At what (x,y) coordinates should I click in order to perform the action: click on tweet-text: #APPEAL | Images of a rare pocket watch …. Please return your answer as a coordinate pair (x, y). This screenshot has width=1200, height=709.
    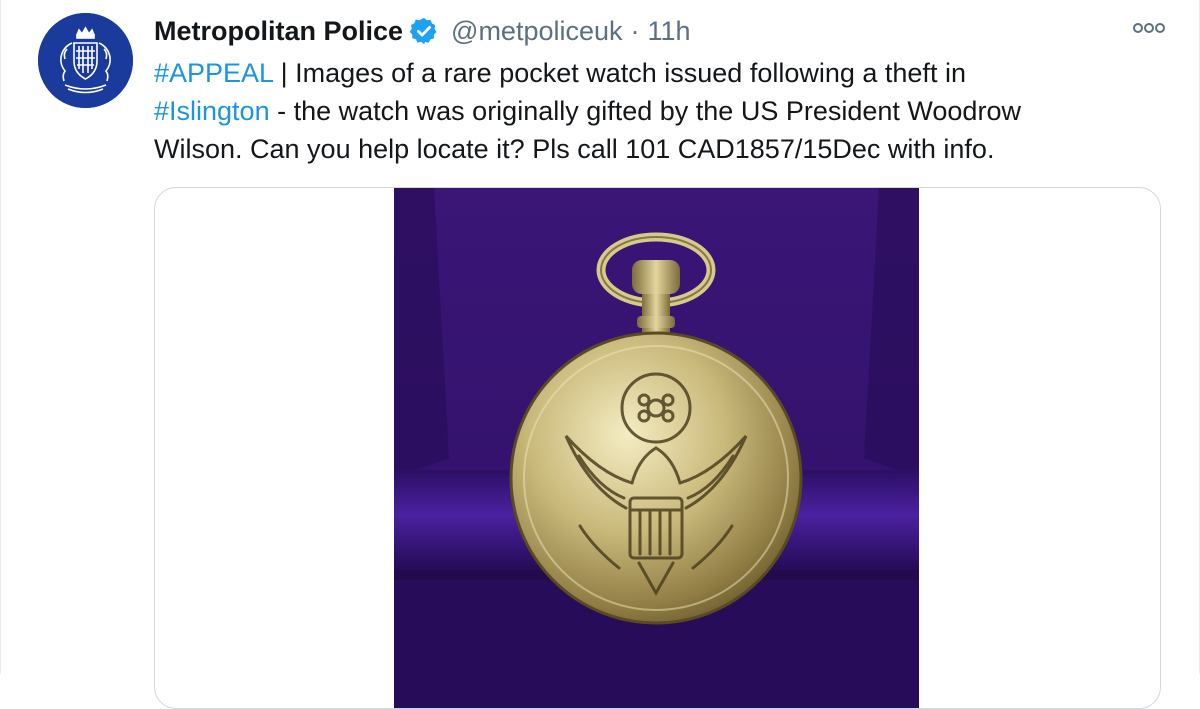
    Looking at the image, I should click on (654, 111).